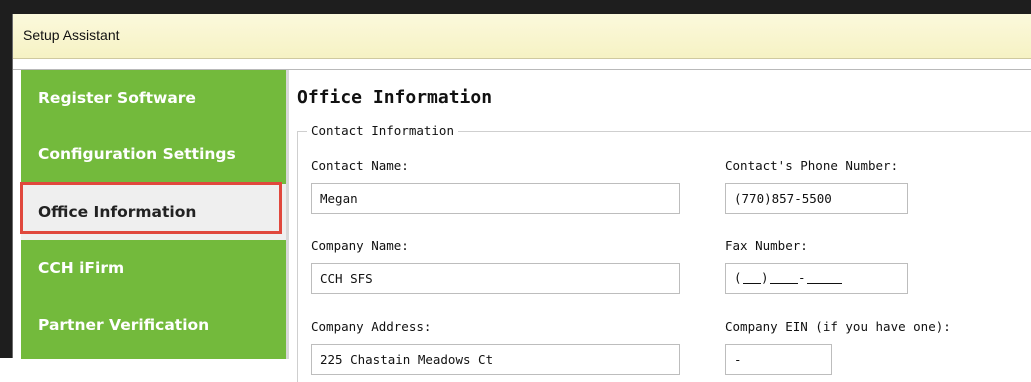 The height and width of the screenshot is (382, 1031). What do you see at coordinates (495, 359) in the screenshot?
I see `company-address-input` at bounding box center [495, 359].